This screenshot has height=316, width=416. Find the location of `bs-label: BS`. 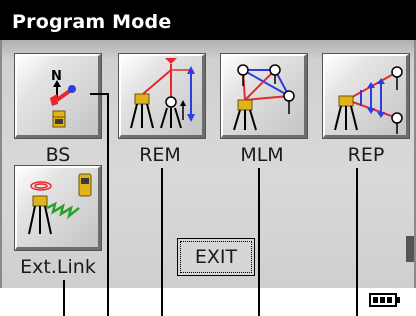

bs-label: BS is located at coordinates (58, 155).